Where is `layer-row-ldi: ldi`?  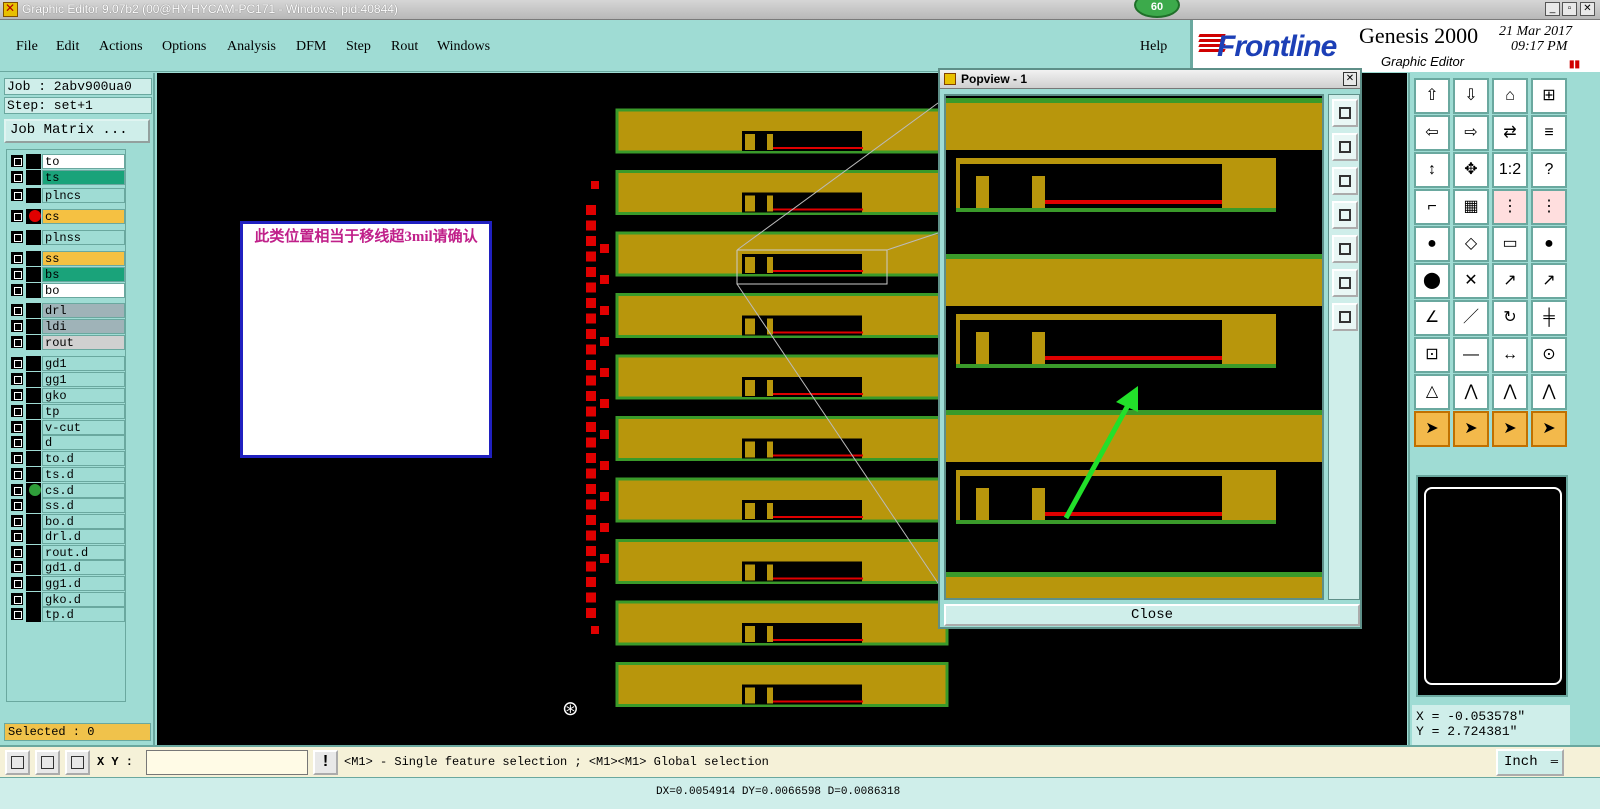 layer-row-ldi: ldi is located at coordinates (67, 326).